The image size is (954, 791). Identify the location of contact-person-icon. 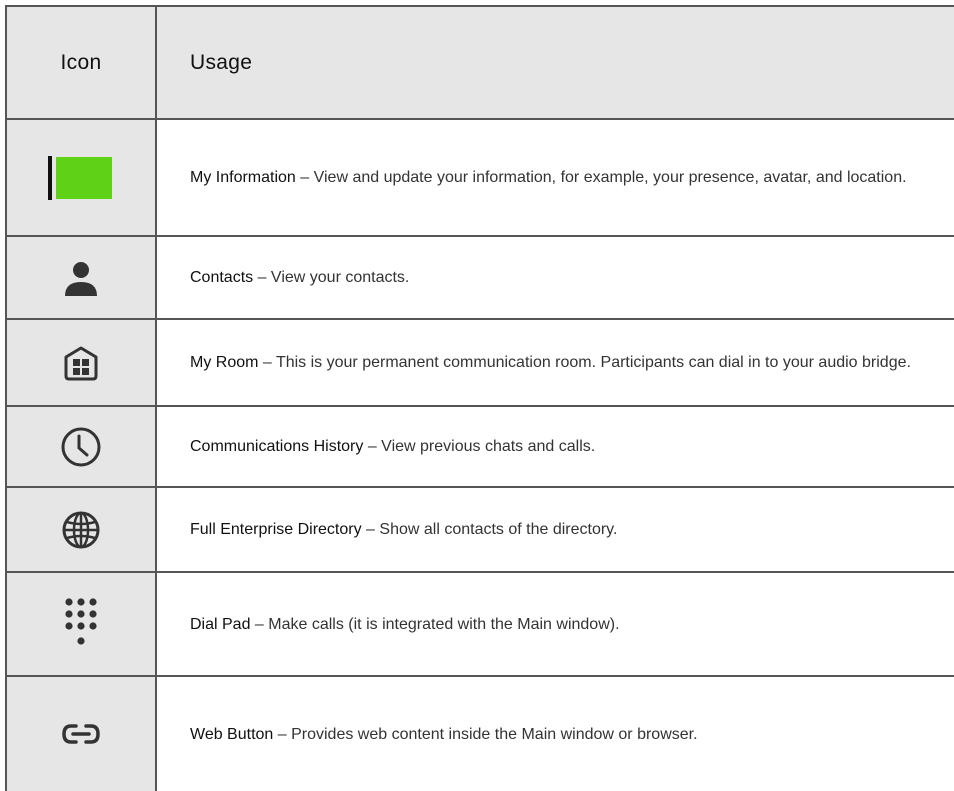
(81, 278).